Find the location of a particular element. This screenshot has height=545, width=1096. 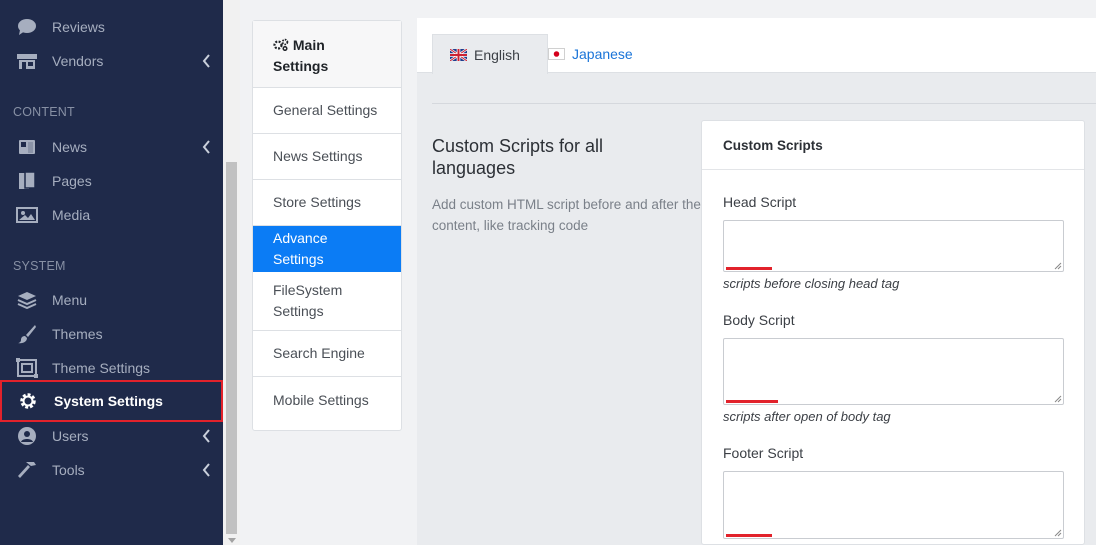

language-tabs: English Japanese is located at coordinates (756, 46).